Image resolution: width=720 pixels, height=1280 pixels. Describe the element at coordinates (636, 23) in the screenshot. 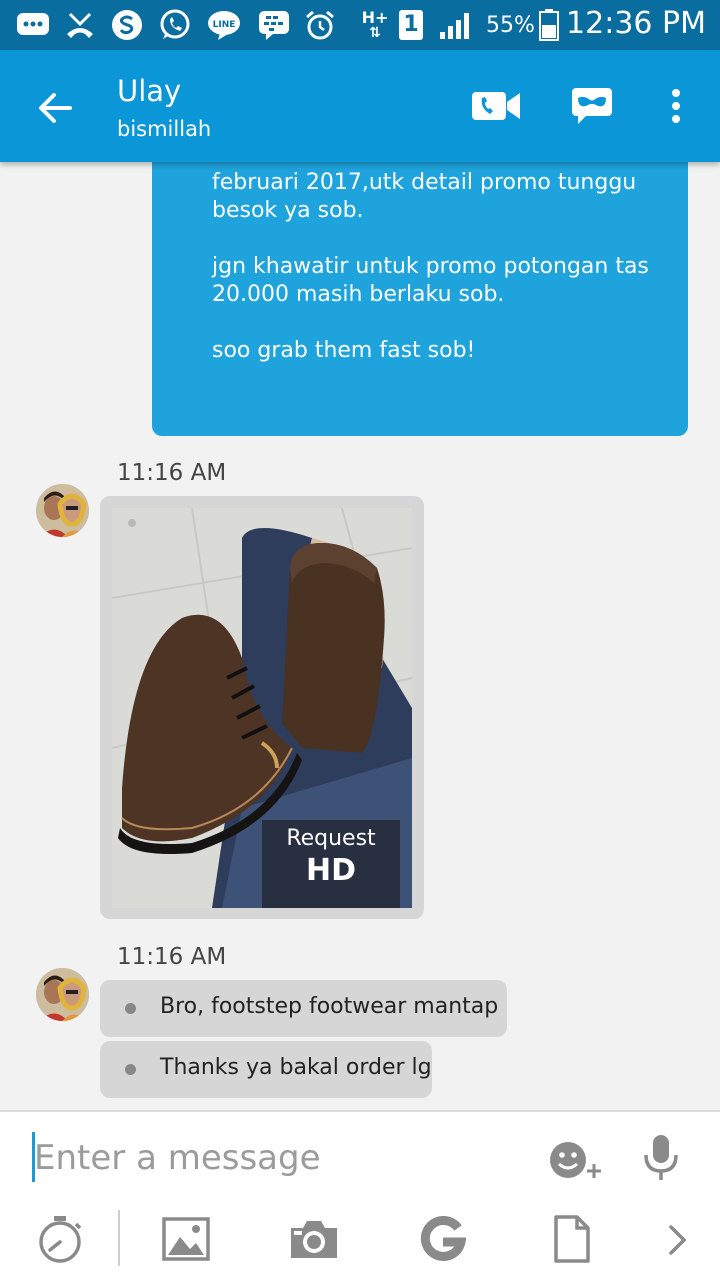

I see `clock: 12:36 PM` at that location.